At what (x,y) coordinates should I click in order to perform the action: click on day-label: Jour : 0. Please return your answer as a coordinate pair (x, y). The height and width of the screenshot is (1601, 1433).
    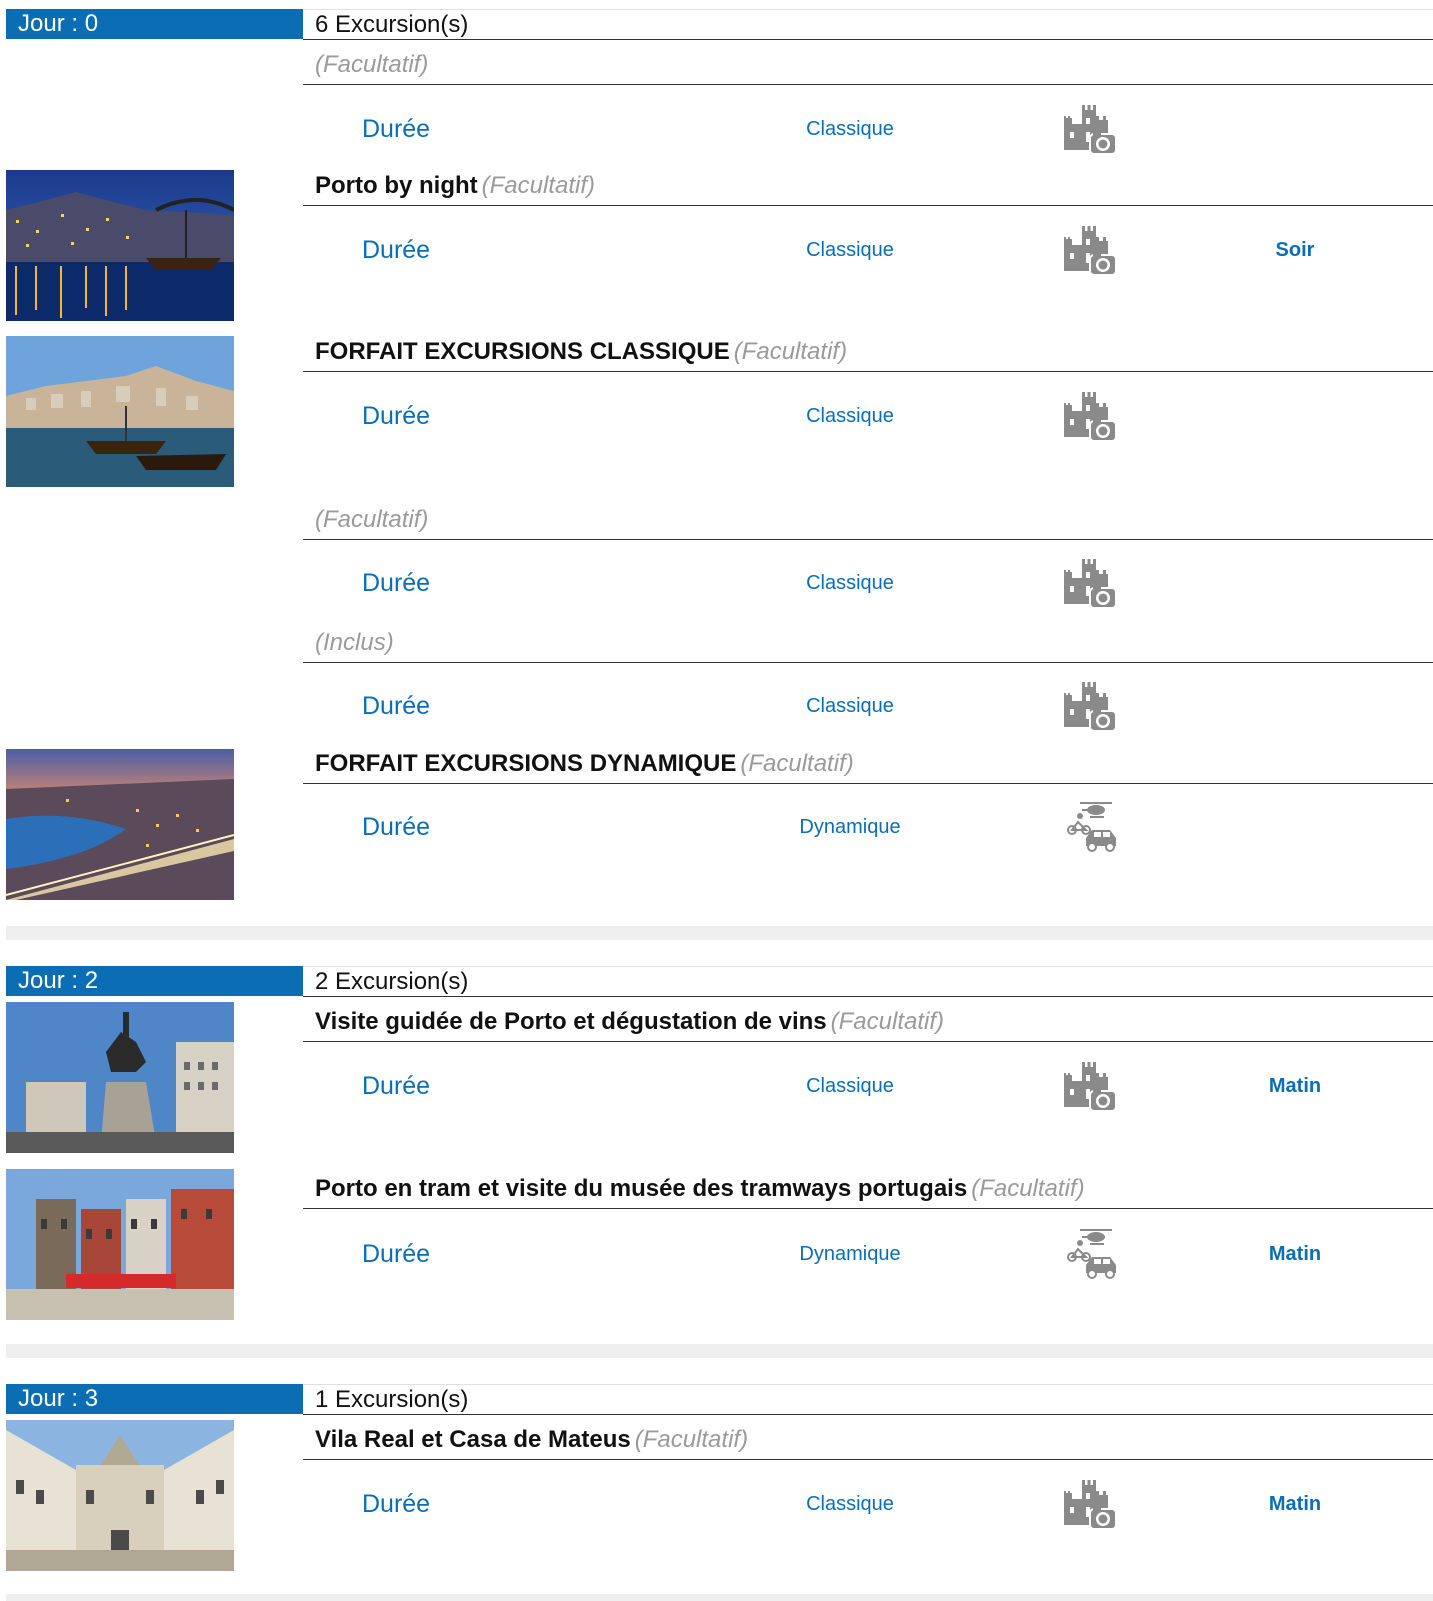
    Looking at the image, I should click on (154, 24).